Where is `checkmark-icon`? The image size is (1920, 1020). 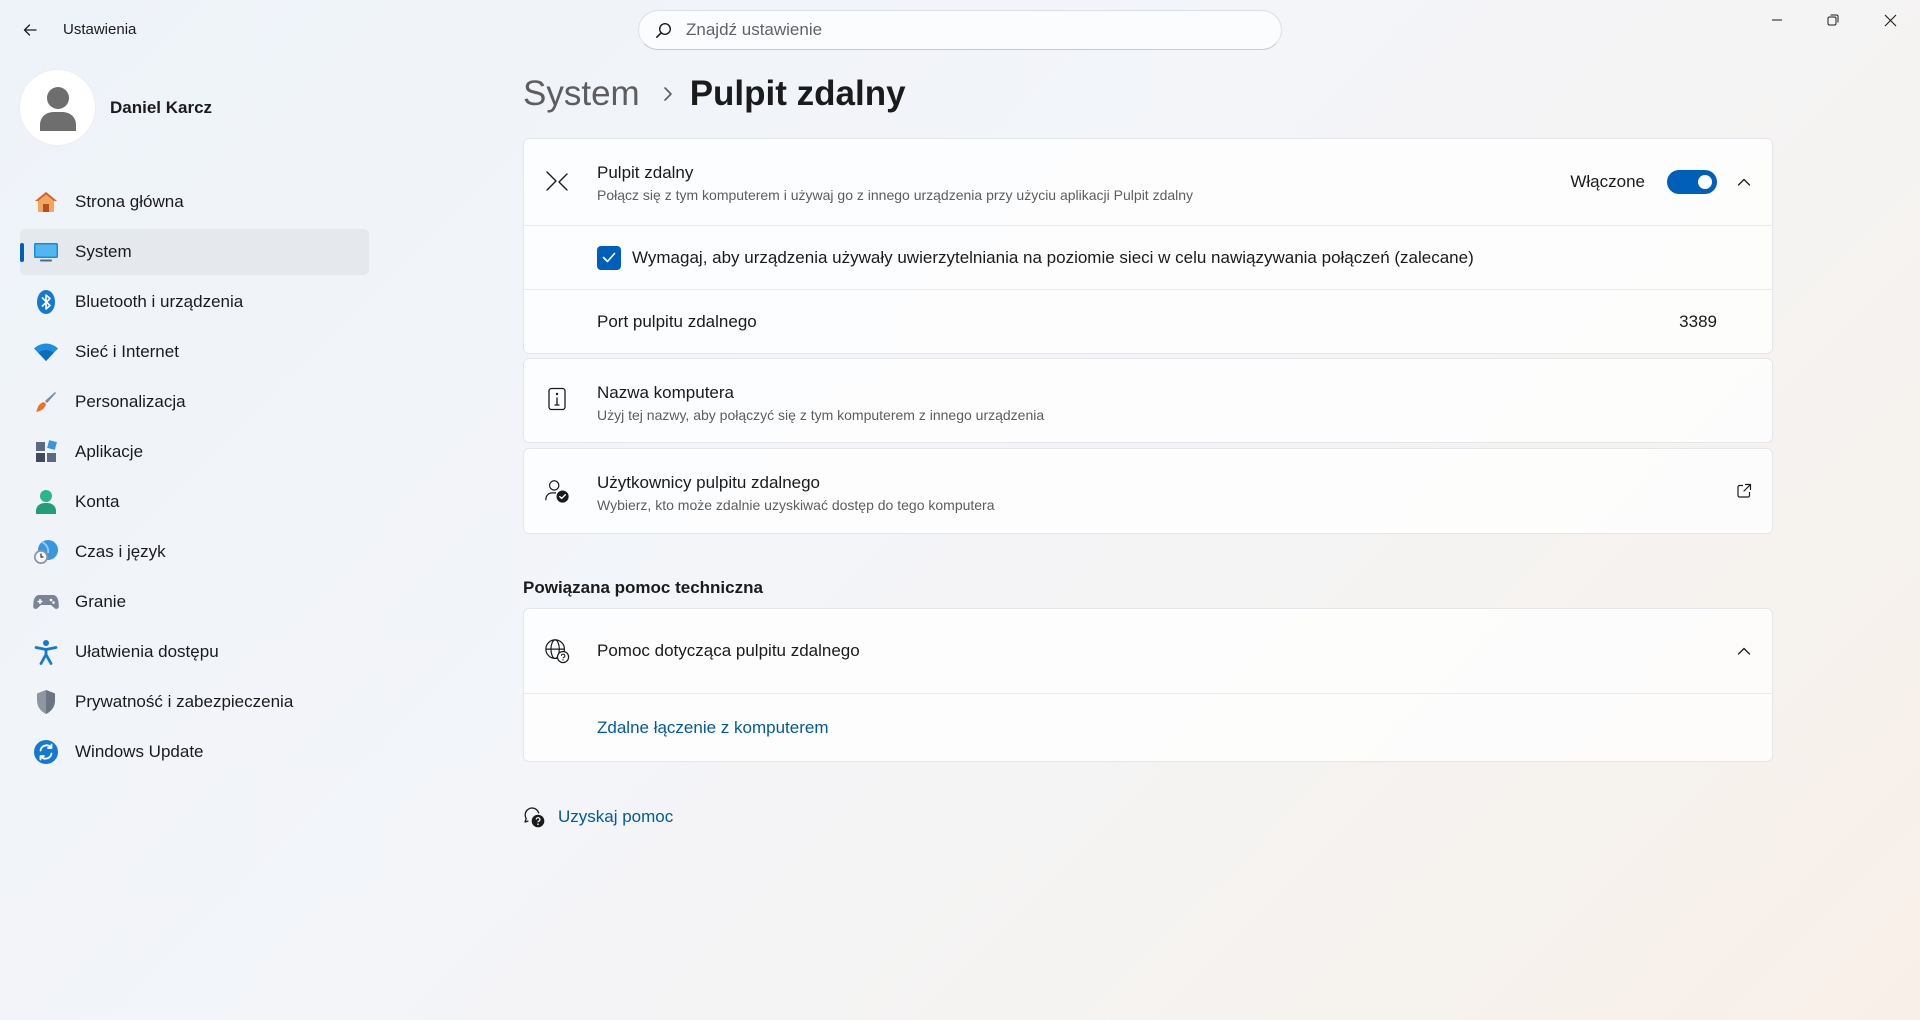 checkmark-icon is located at coordinates (609, 257).